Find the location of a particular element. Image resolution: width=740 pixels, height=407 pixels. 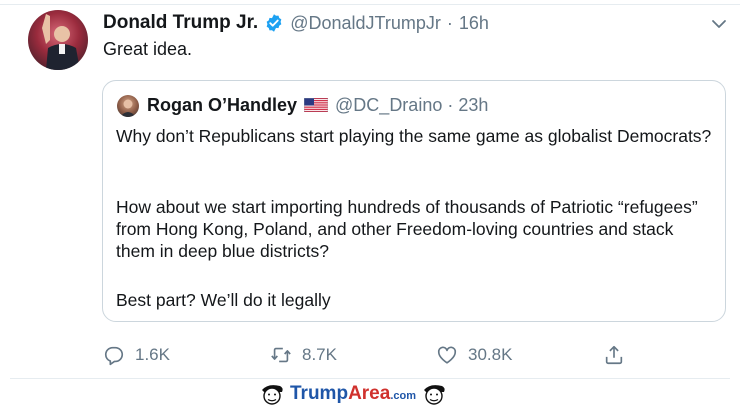

author-avatar is located at coordinates (58, 40).